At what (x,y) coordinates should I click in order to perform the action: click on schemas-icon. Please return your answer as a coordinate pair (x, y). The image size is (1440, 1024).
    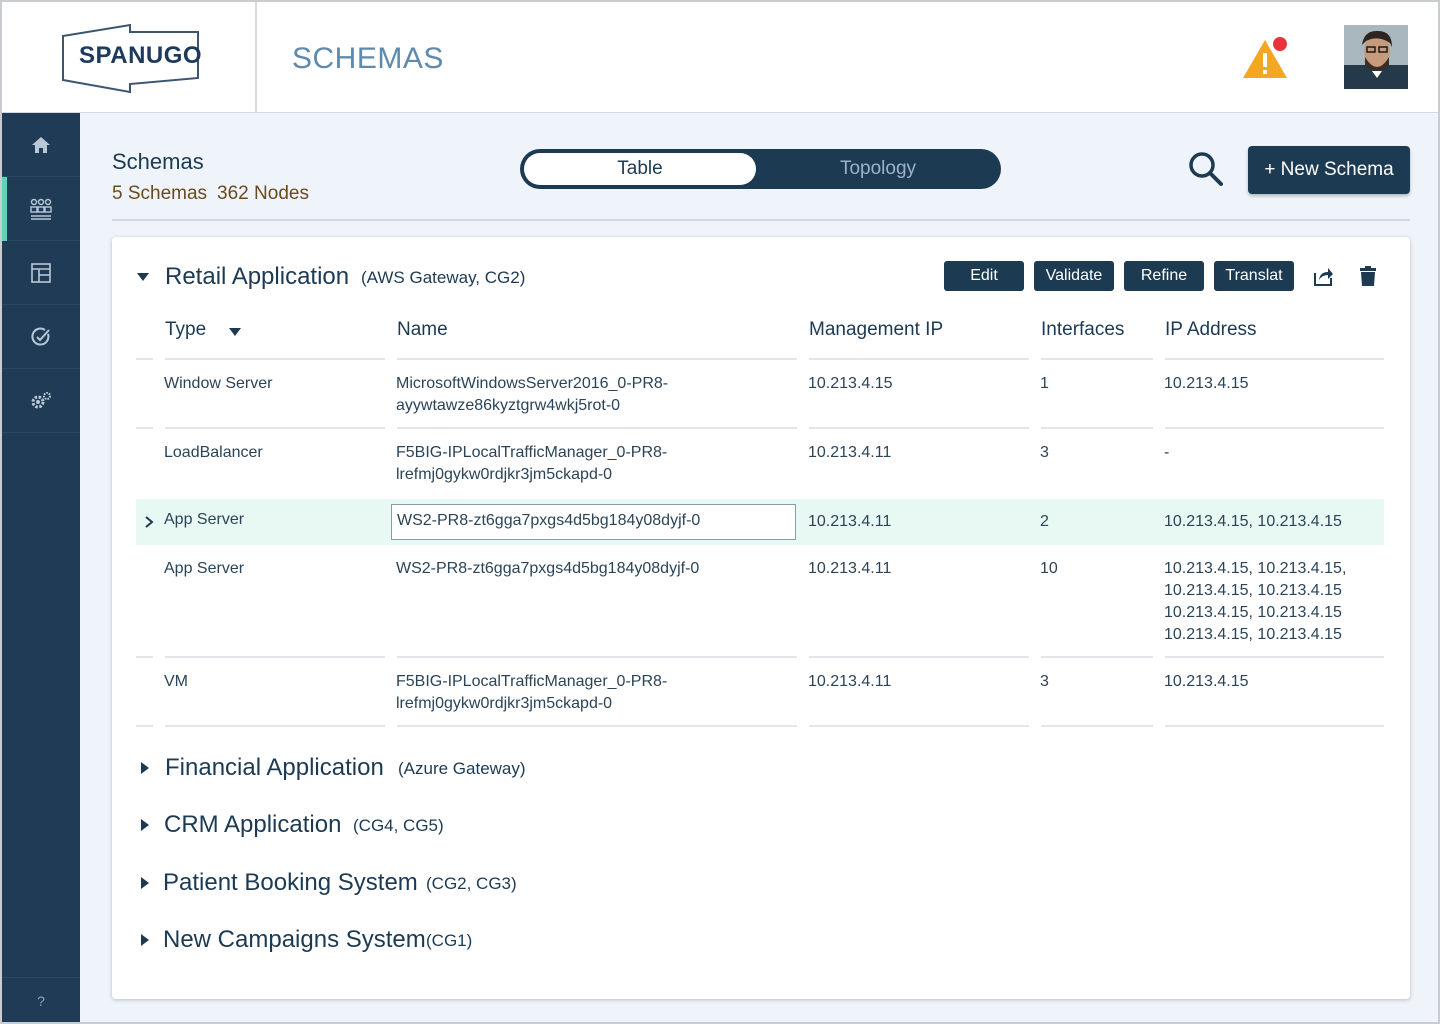
    Looking at the image, I should click on (41, 209).